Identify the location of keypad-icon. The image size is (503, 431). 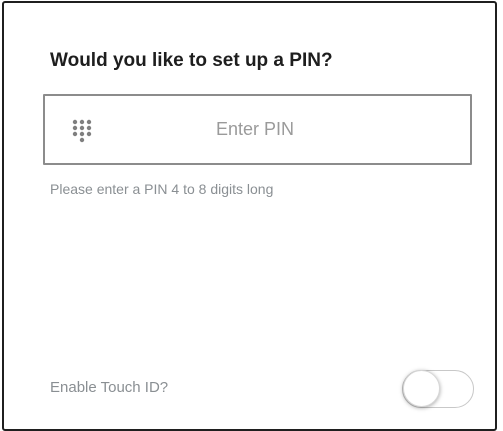
(82, 131).